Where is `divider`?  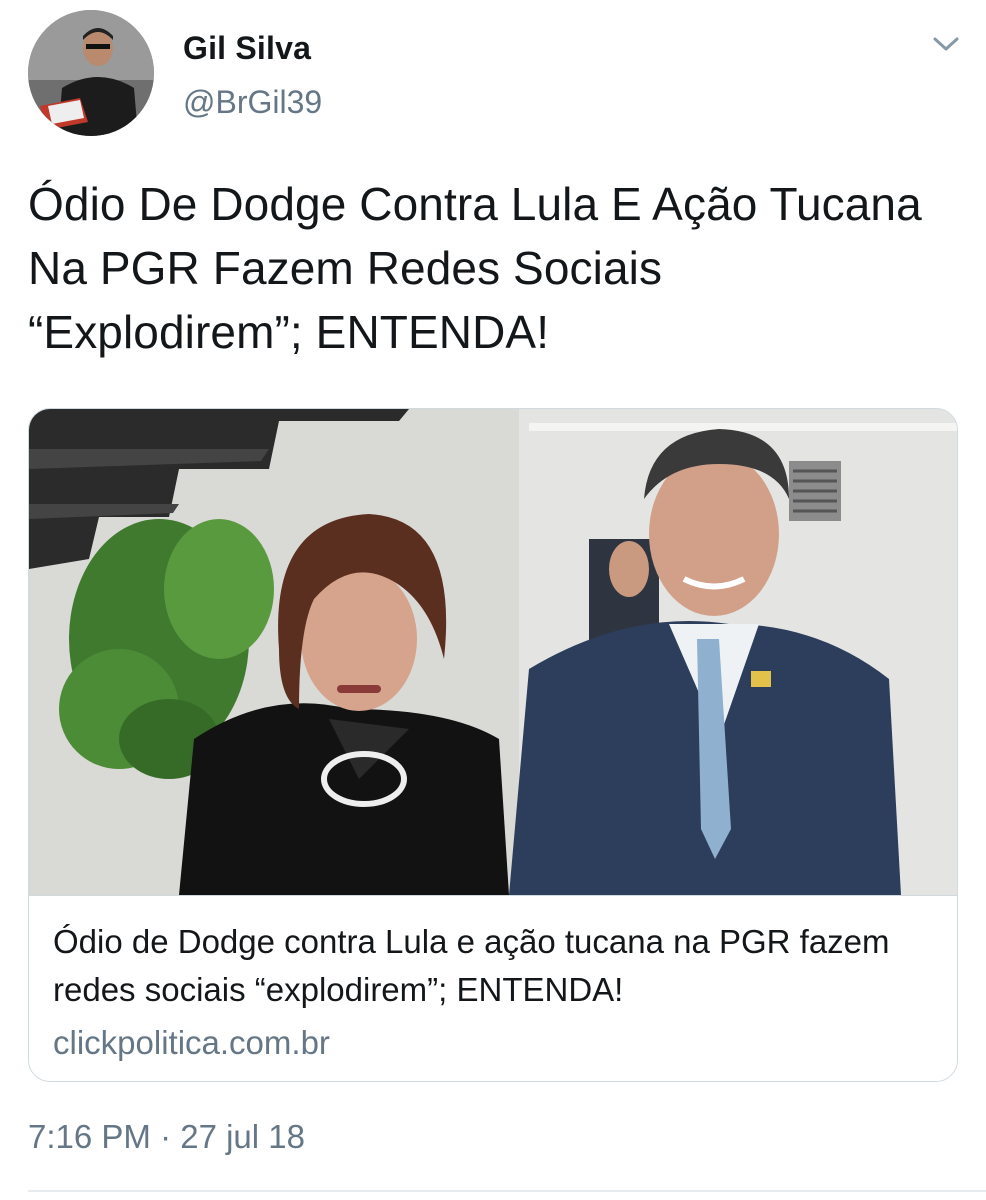 divider is located at coordinates (507, 1191).